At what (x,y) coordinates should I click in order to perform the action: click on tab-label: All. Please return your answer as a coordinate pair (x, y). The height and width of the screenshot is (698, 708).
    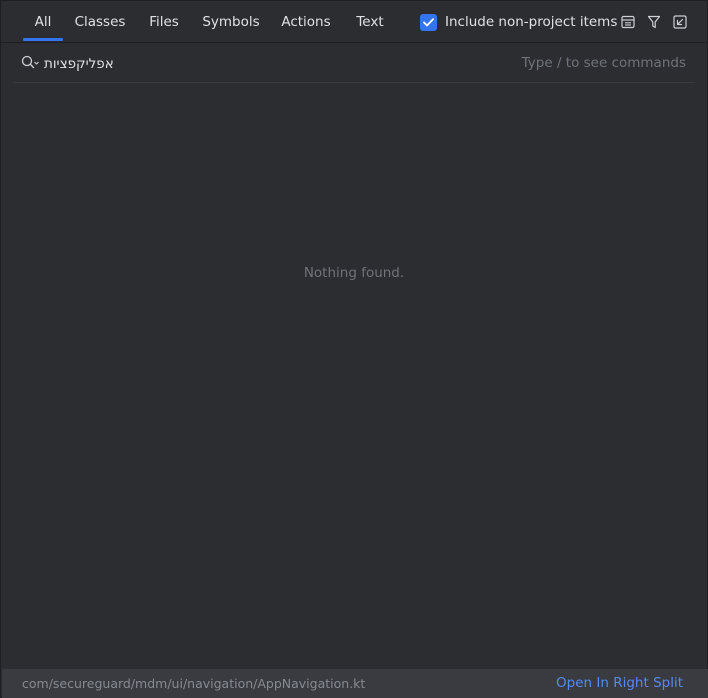
    Looking at the image, I should click on (43, 22).